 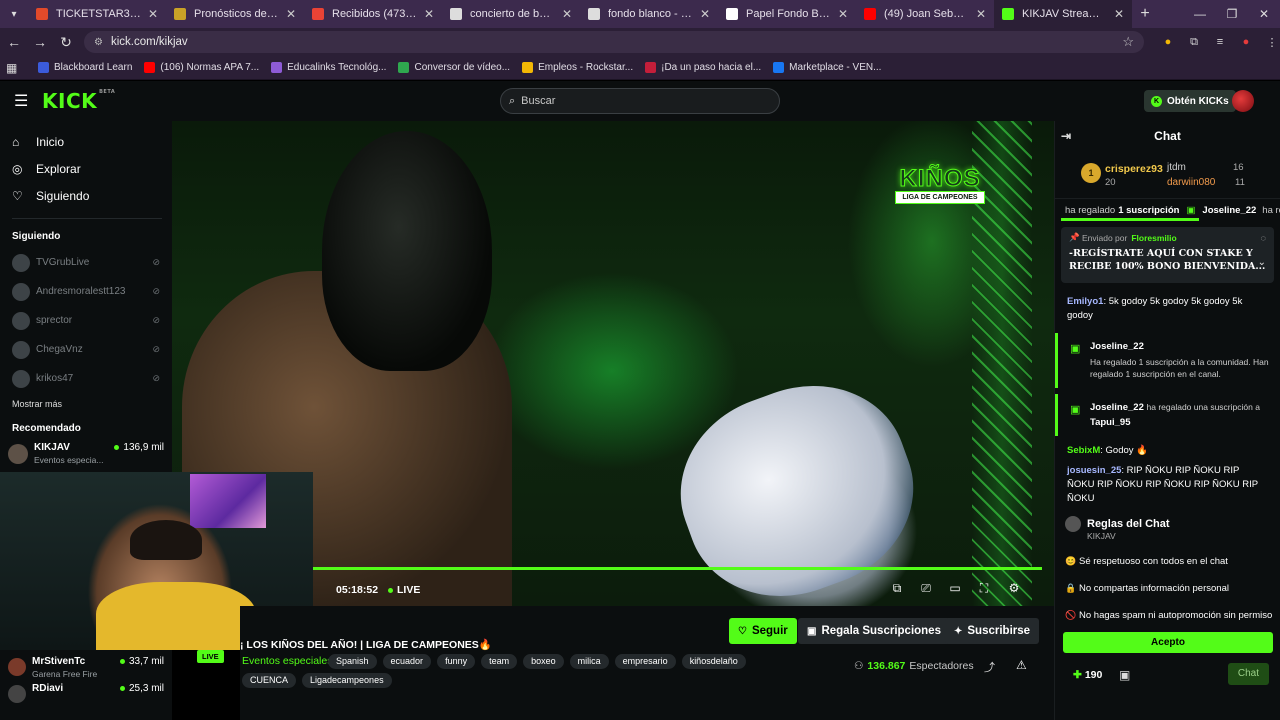 What do you see at coordinates (645, 661) in the screenshot?
I see `stream-tag: empresario` at bounding box center [645, 661].